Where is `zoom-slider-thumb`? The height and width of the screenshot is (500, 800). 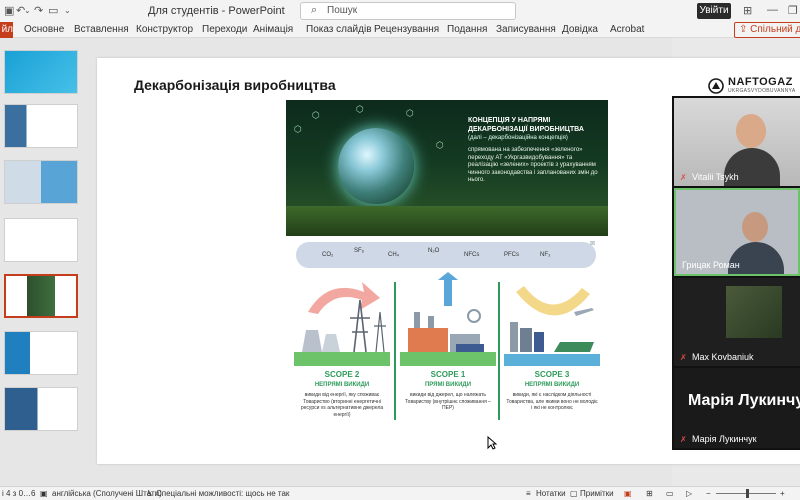 zoom-slider-thumb is located at coordinates (747, 493).